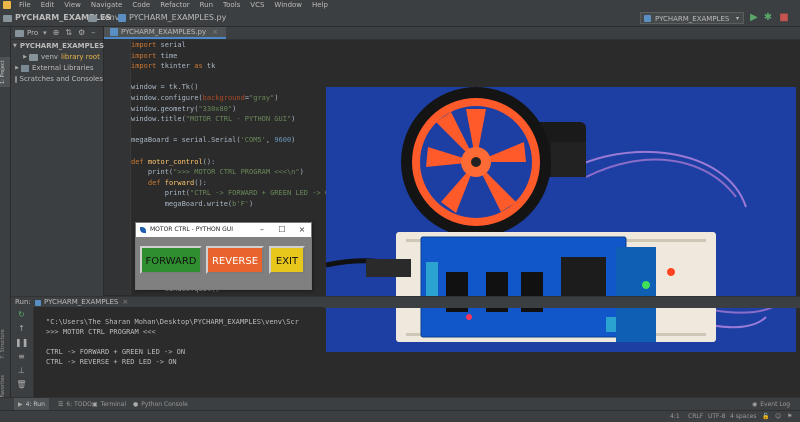 The image size is (800, 422). Describe the element at coordinates (400, 416) in the screenshot. I see `status-bar: 4:1 CRLF UTF-8 4 spaces 🔓 ☺ ⚑` at that location.